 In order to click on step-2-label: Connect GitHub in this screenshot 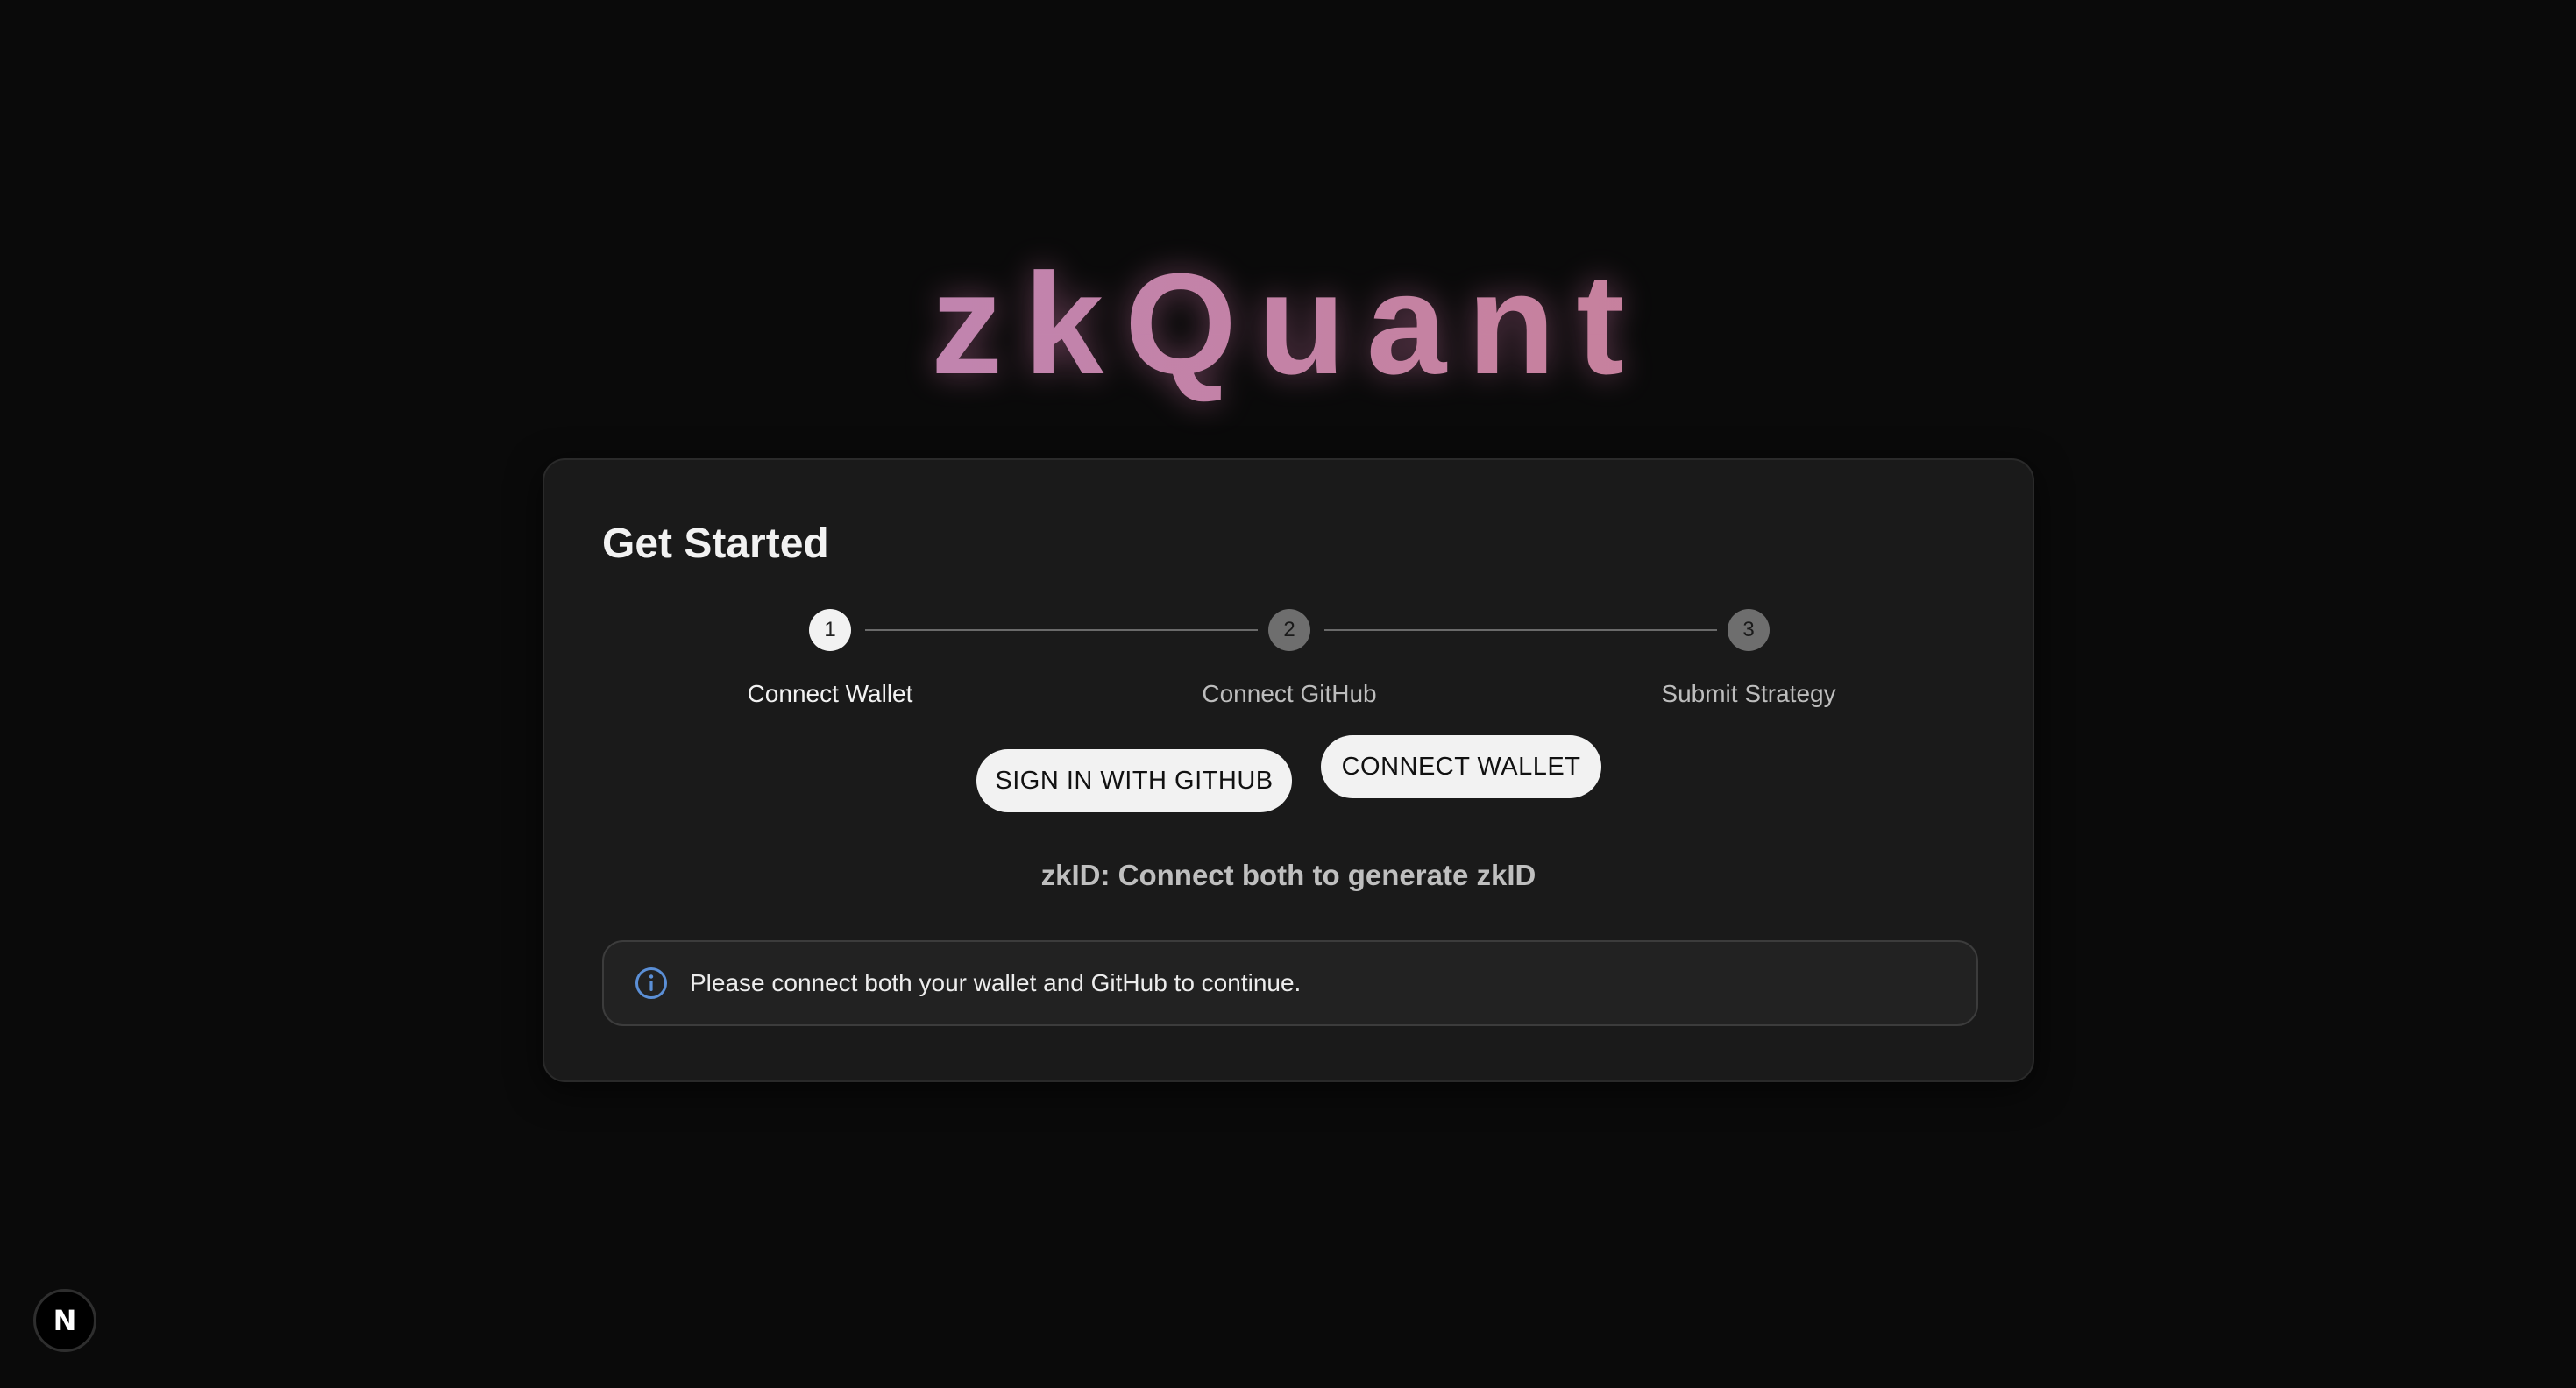, I will do `click(1289, 693)`.